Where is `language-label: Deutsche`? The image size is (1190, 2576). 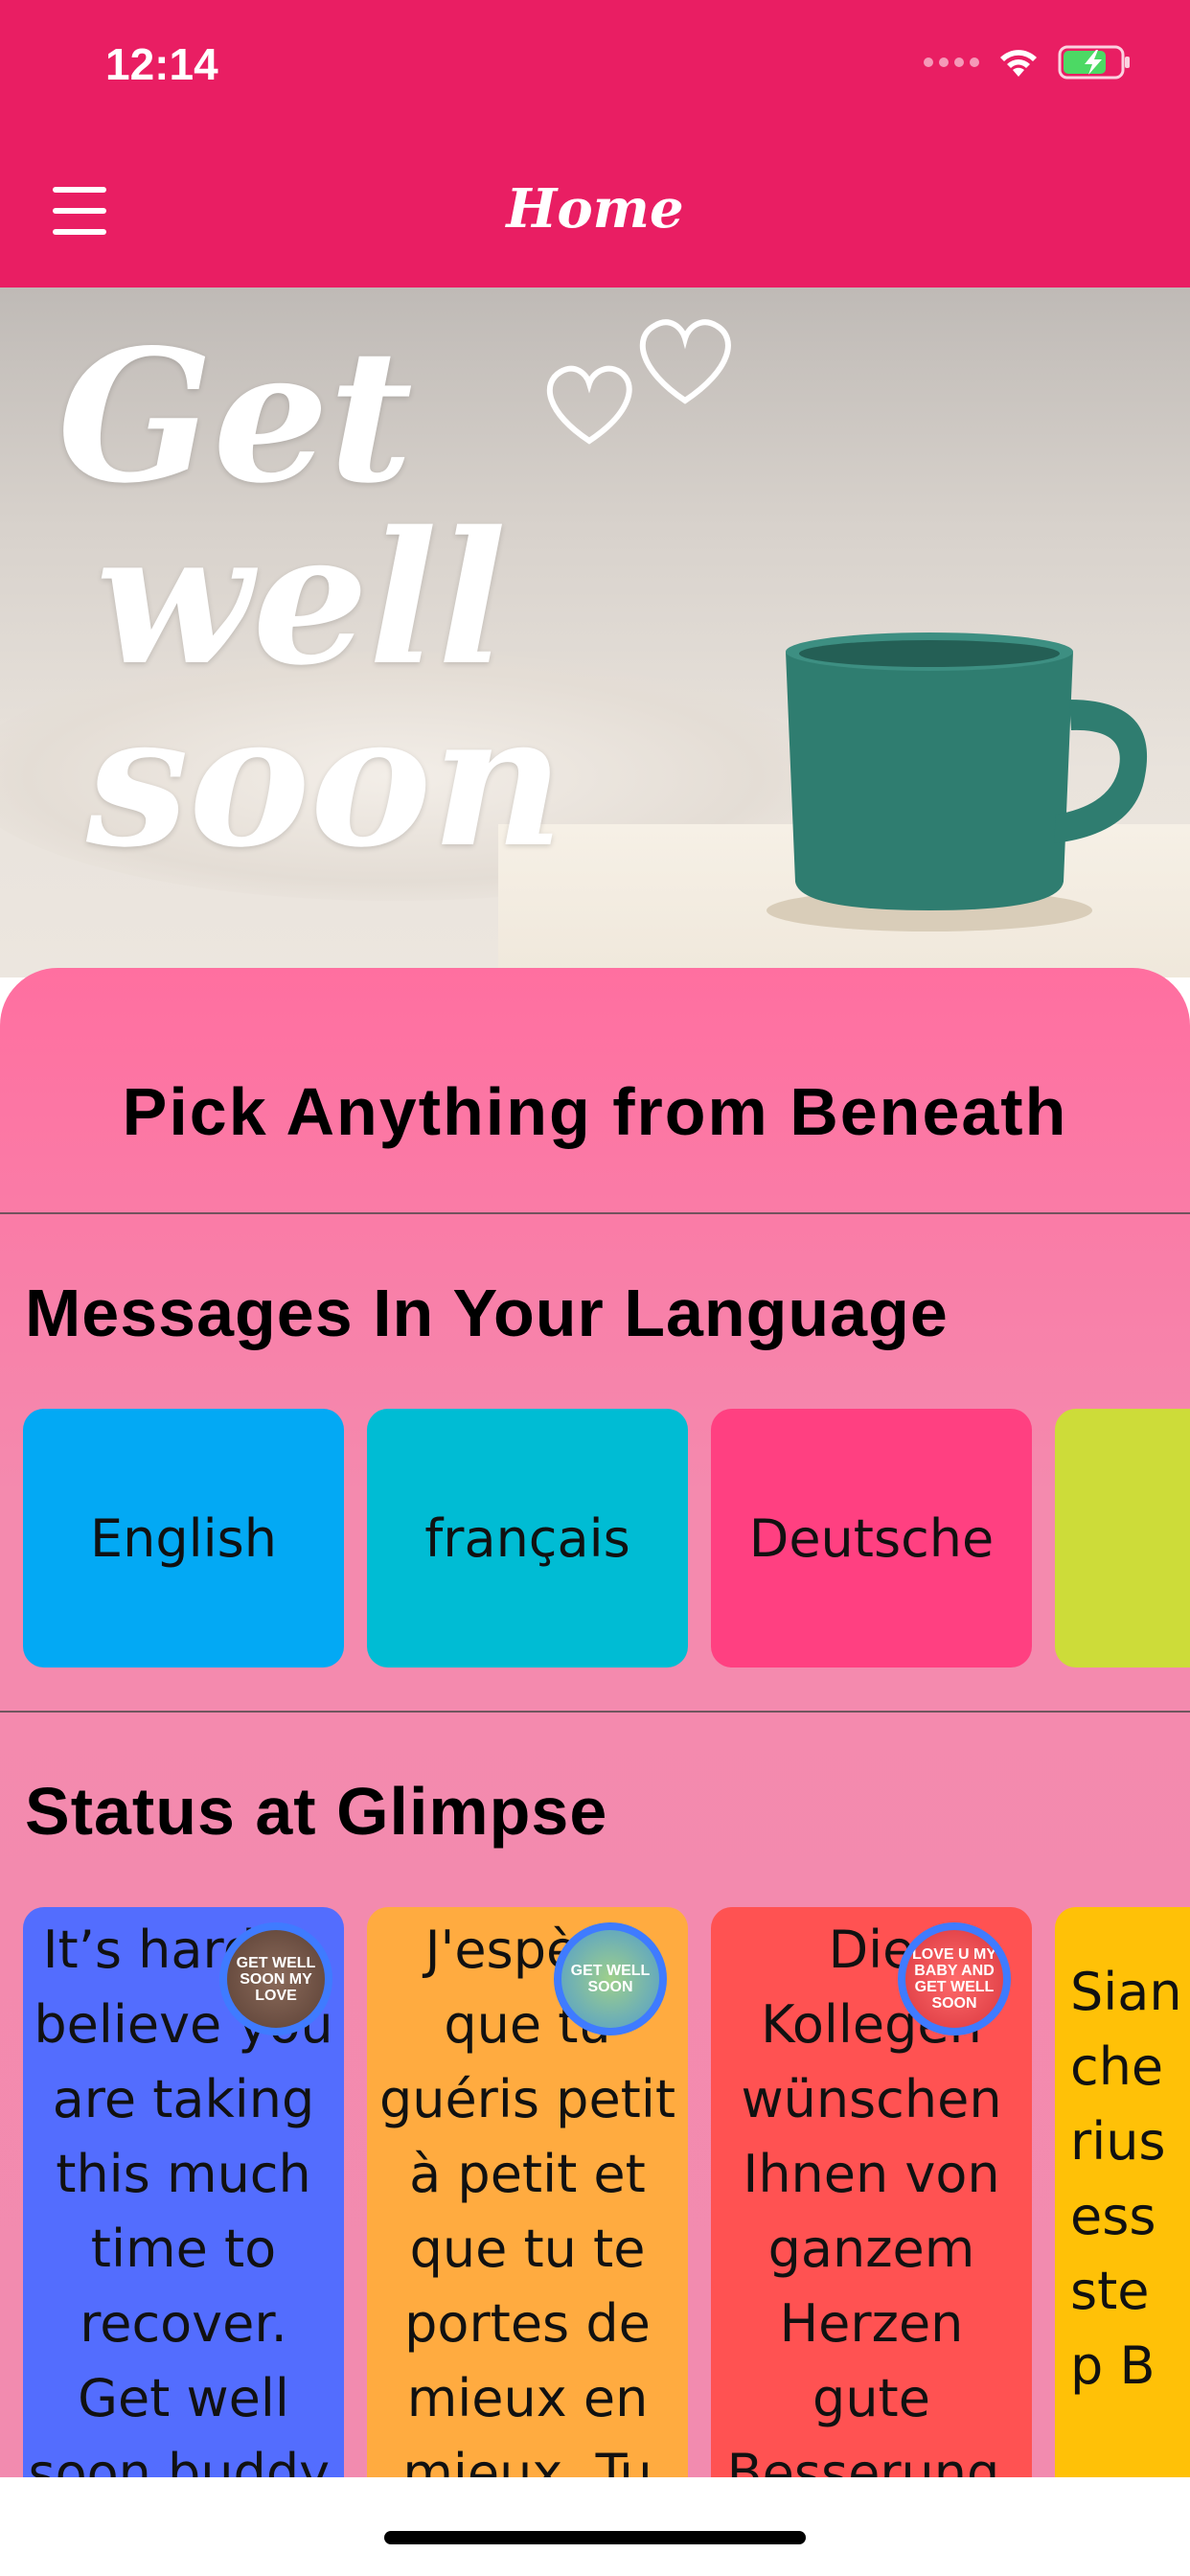
language-label: Deutsche is located at coordinates (872, 1538).